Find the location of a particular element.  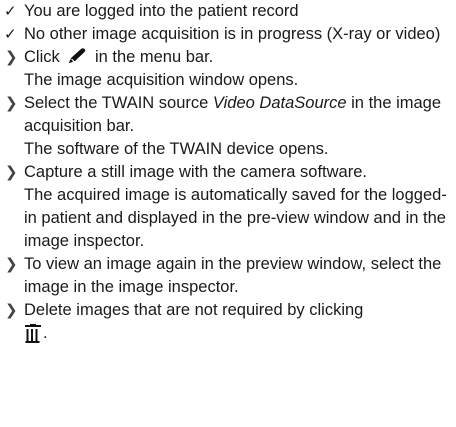

prerequisite-item: ✓ You are logged into the patient record is located at coordinates (228, 11).